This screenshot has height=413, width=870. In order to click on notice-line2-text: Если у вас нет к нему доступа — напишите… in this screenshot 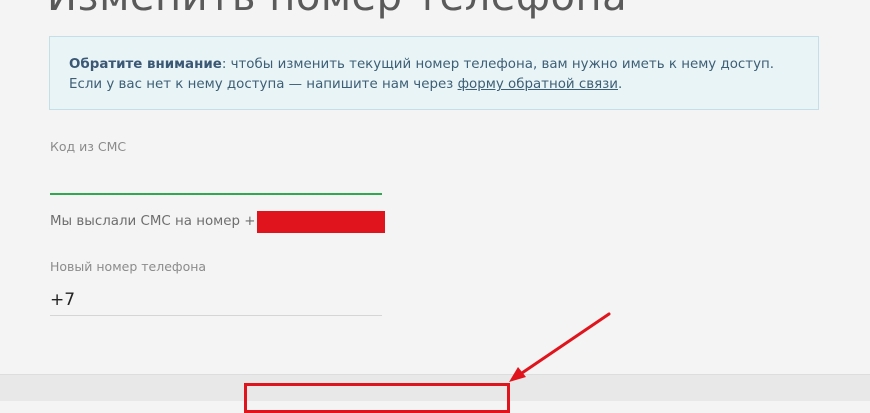, I will do `click(263, 84)`.